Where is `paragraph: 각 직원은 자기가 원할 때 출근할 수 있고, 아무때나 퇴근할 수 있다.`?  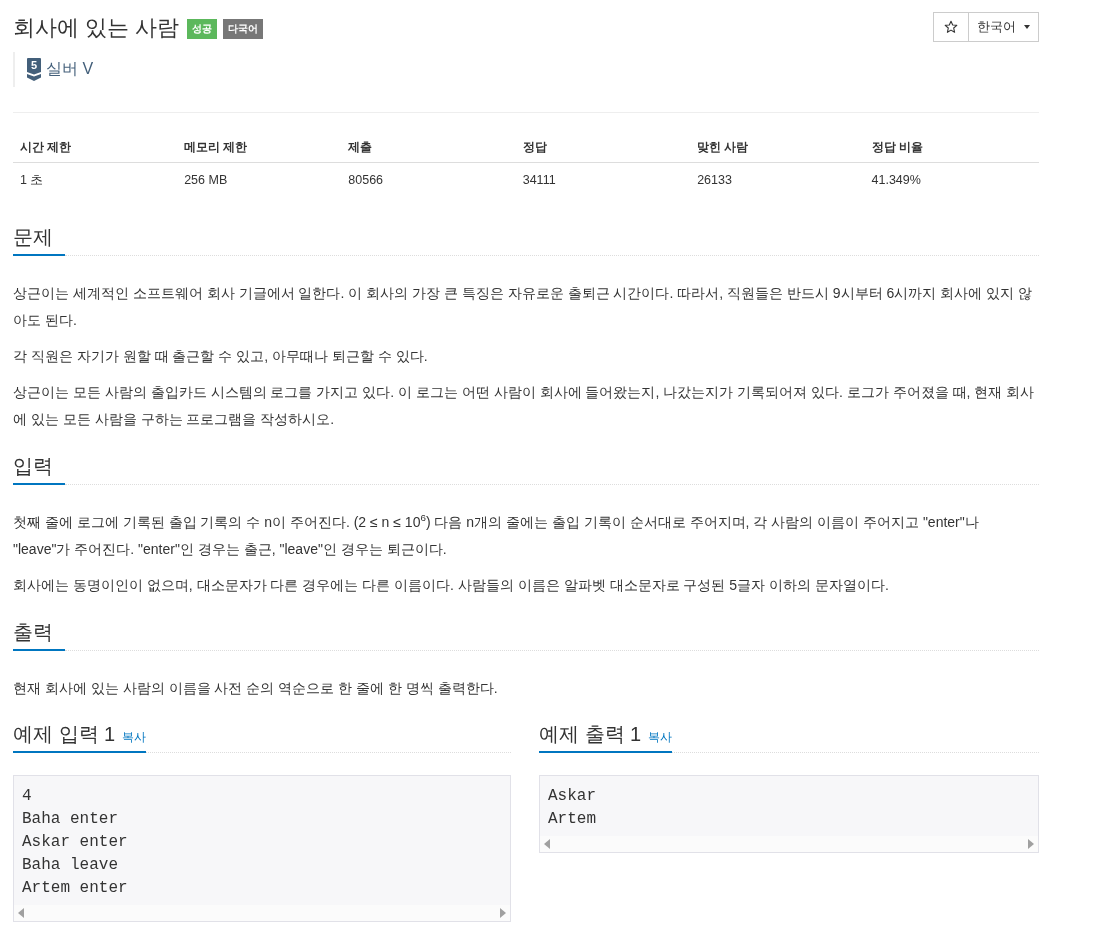 paragraph: 각 직원은 자기가 원할 때 출근할 수 있고, 아무때나 퇴근할 수 있다. is located at coordinates (221, 356).